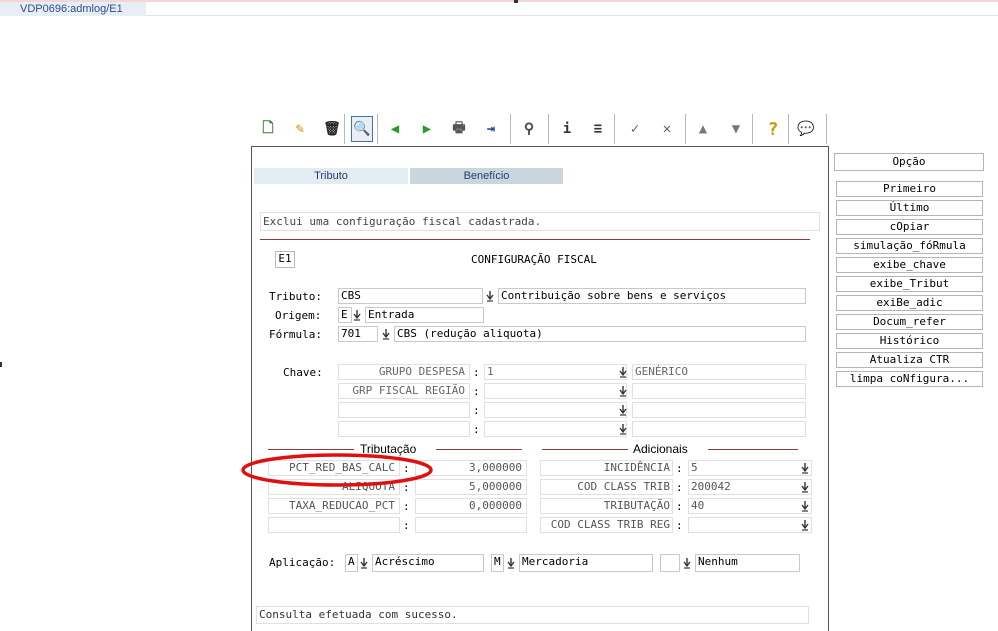 This screenshot has height=631, width=998. What do you see at coordinates (736, 129) in the screenshot?
I see `page-down-icon: ▼` at bounding box center [736, 129].